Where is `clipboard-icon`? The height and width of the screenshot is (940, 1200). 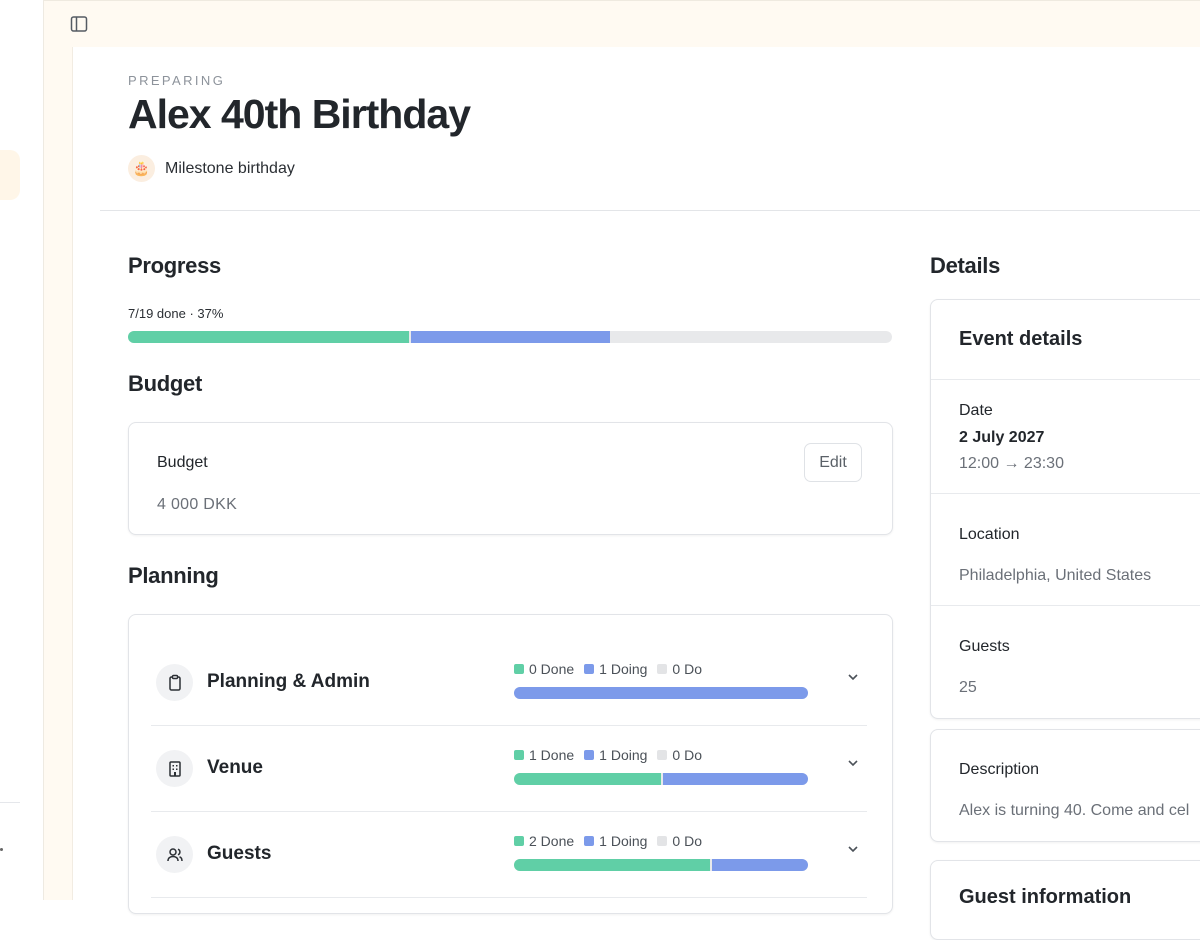 clipboard-icon is located at coordinates (174, 682).